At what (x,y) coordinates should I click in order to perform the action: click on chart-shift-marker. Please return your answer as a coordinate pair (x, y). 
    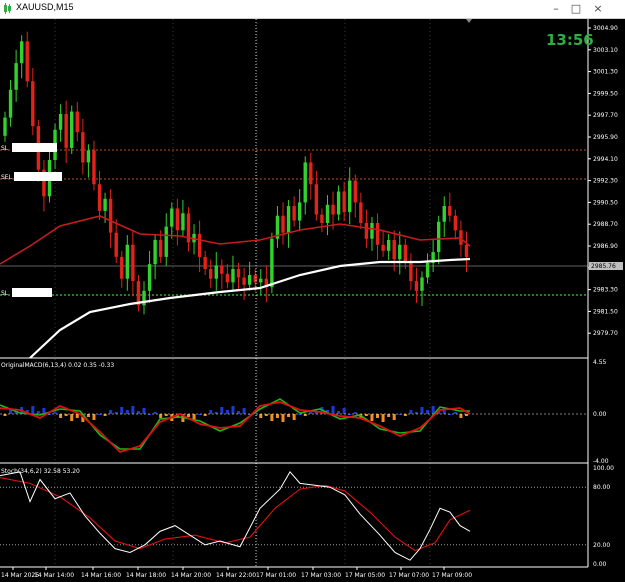
    Looking at the image, I should click on (469, 21).